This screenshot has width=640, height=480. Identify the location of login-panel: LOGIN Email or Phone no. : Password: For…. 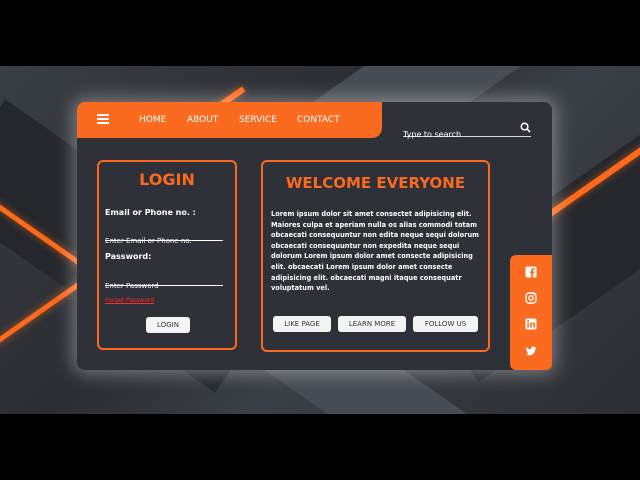
(167, 255).